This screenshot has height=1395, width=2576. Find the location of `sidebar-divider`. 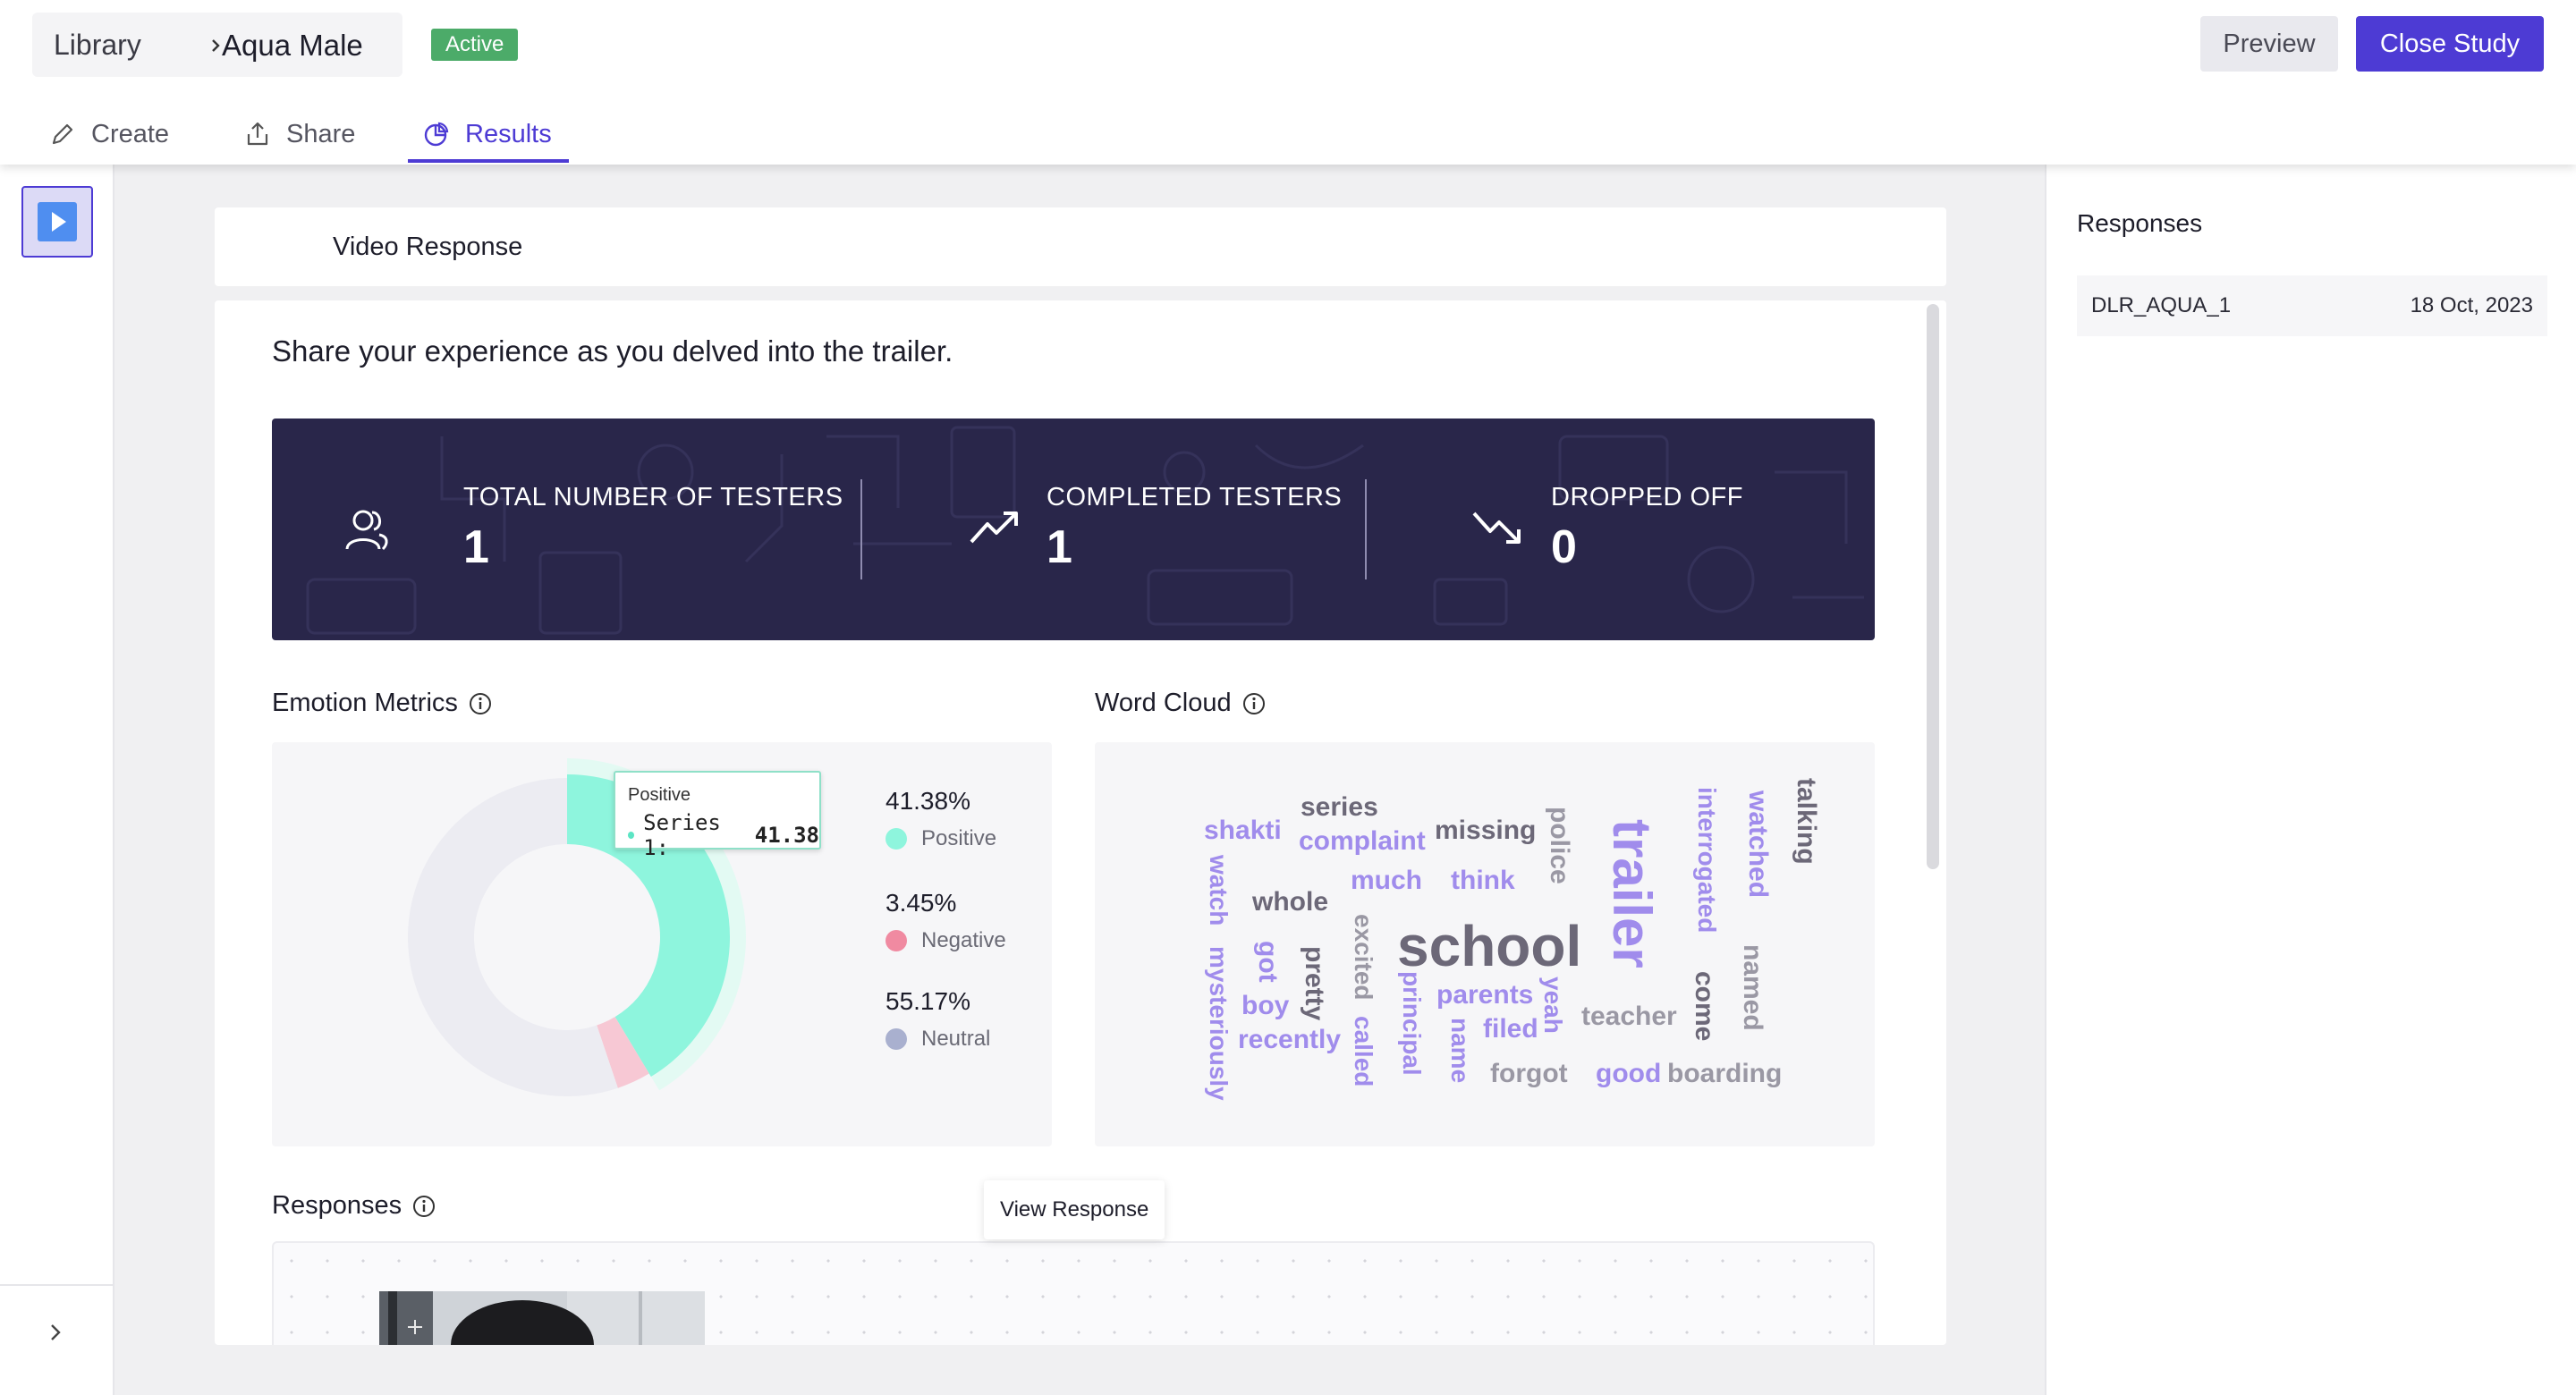

sidebar-divider is located at coordinates (56, 1285).